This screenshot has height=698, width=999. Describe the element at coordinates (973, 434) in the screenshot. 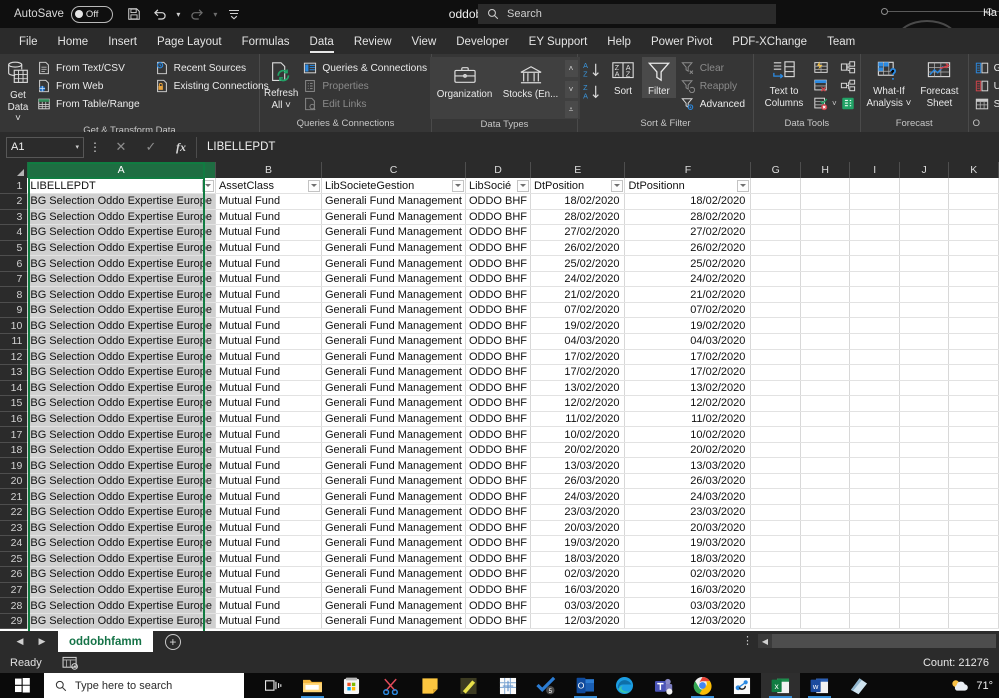

I see `cell-K17` at that location.